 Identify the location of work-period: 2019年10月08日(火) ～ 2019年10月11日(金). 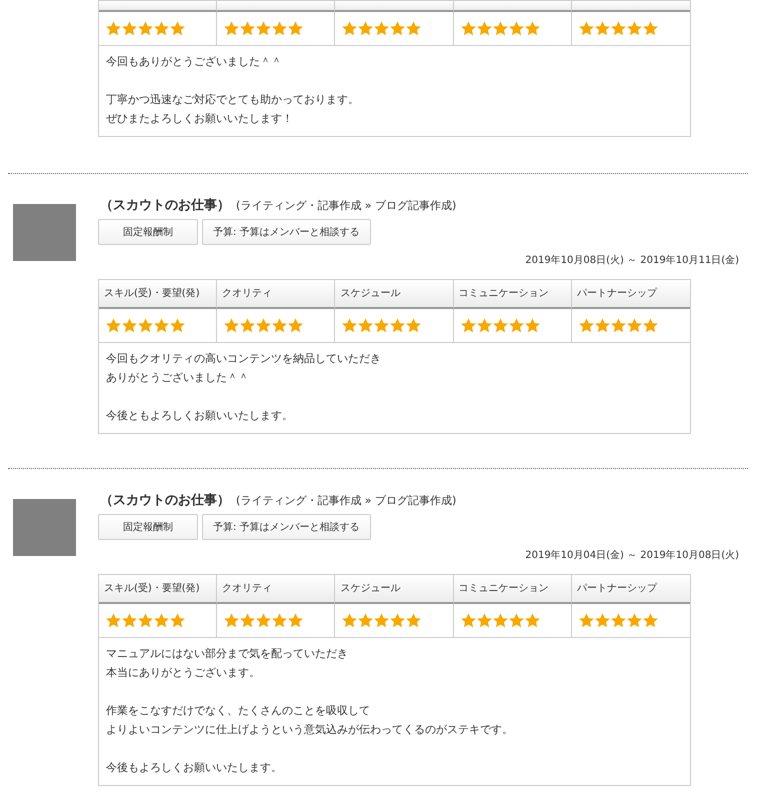
(632, 260).